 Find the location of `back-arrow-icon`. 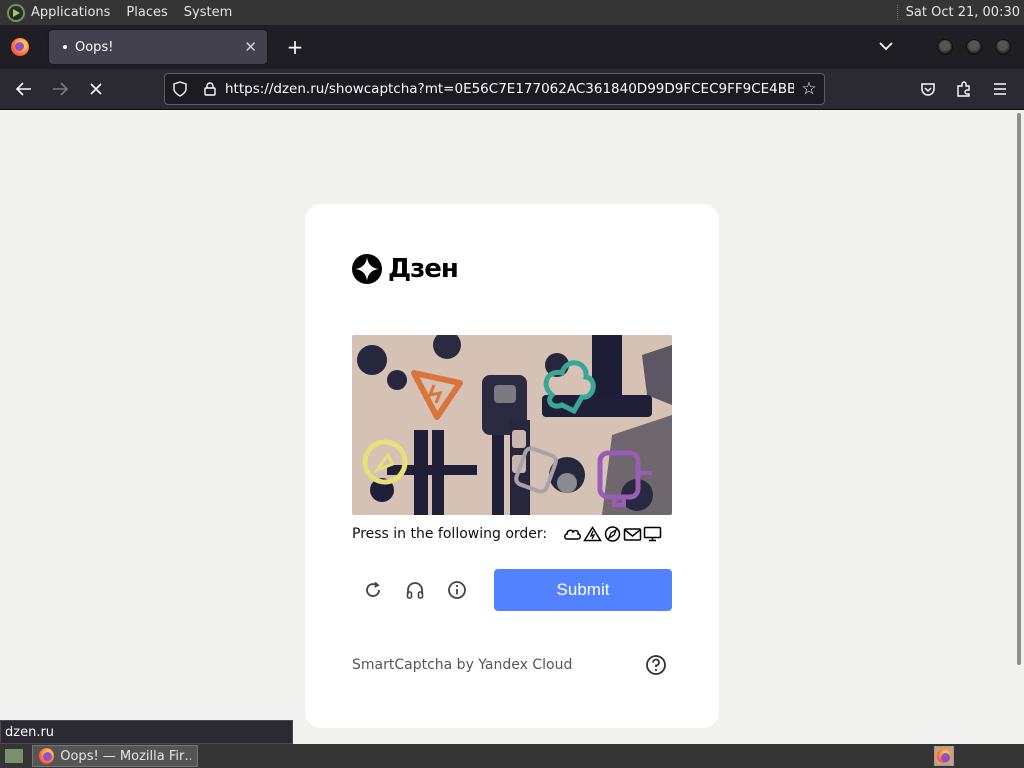

back-arrow-icon is located at coordinates (23, 89).